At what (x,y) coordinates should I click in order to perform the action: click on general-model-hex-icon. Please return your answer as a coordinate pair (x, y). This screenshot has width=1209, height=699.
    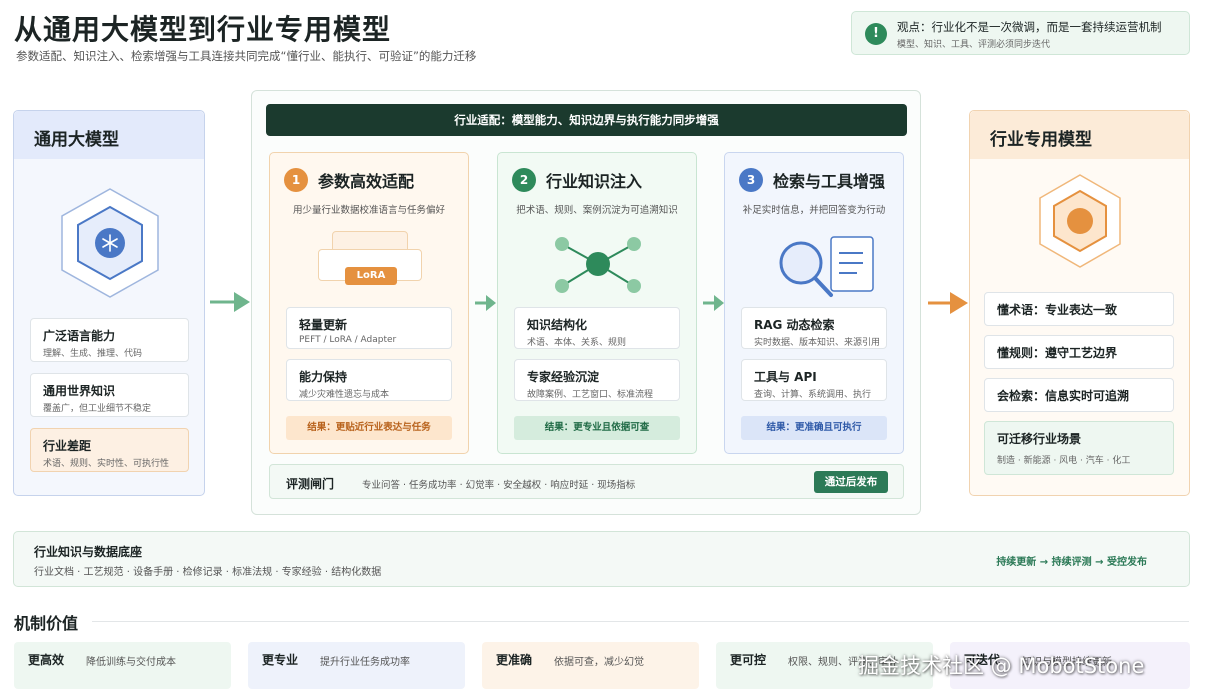
    Looking at the image, I should click on (110, 243).